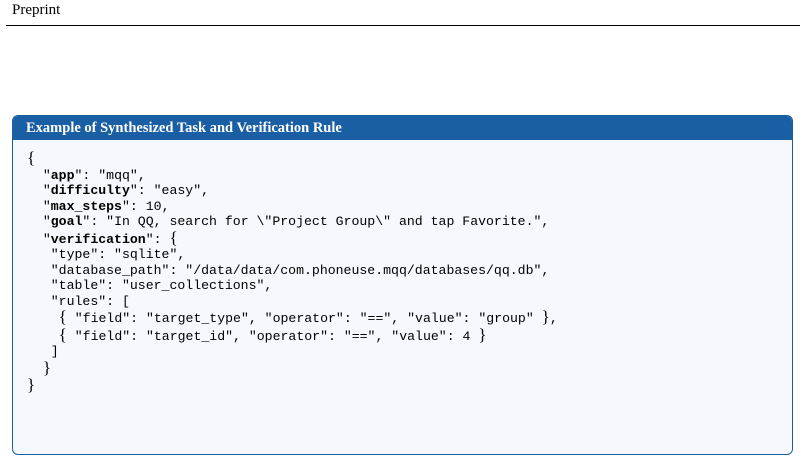  What do you see at coordinates (173, 237) in the screenshot?
I see `verification-open-brace: {` at bounding box center [173, 237].